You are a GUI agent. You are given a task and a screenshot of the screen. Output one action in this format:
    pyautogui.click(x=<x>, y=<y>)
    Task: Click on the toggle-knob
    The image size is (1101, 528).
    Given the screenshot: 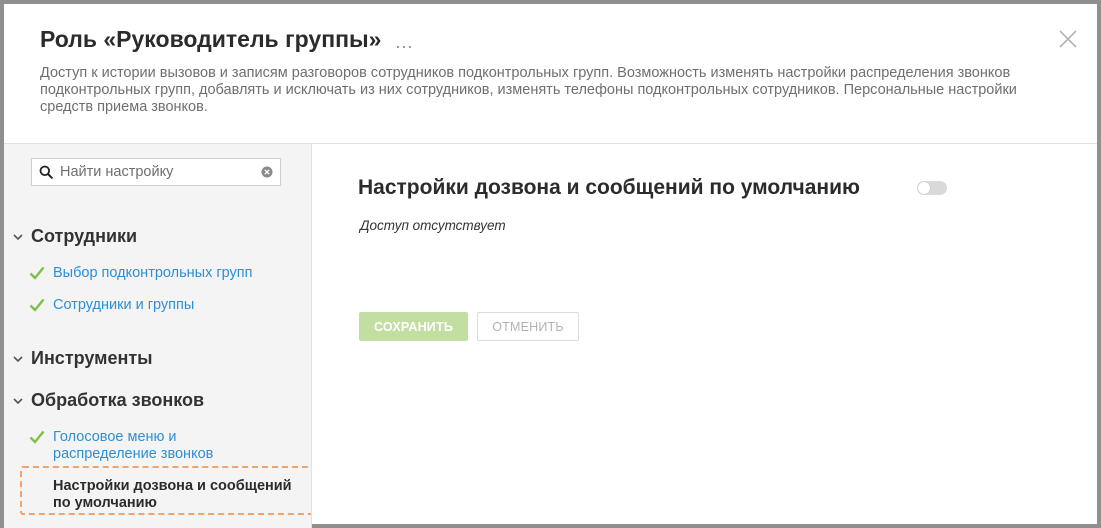 What is the action you would take?
    pyautogui.click(x=924, y=188)
    